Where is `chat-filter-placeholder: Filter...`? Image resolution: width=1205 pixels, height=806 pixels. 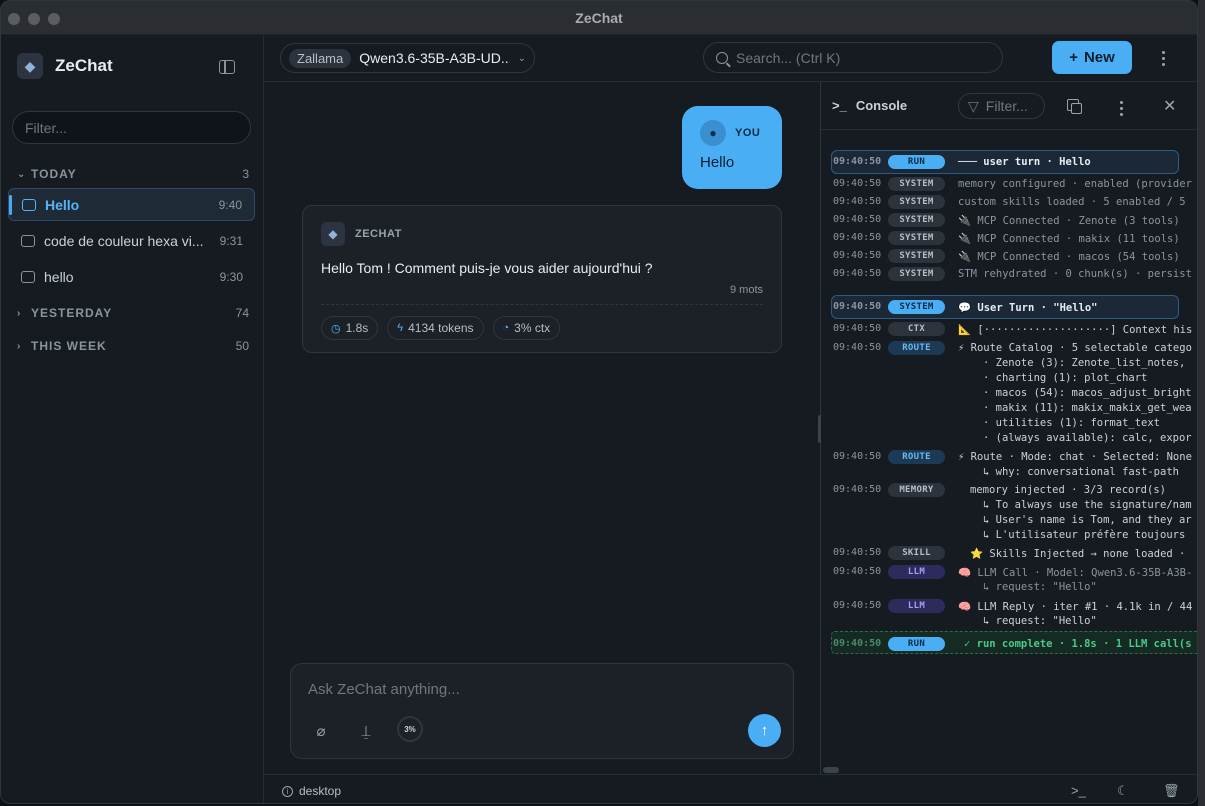 chat-filter-placeholder: Filter... is located at coordinates (46, 127).